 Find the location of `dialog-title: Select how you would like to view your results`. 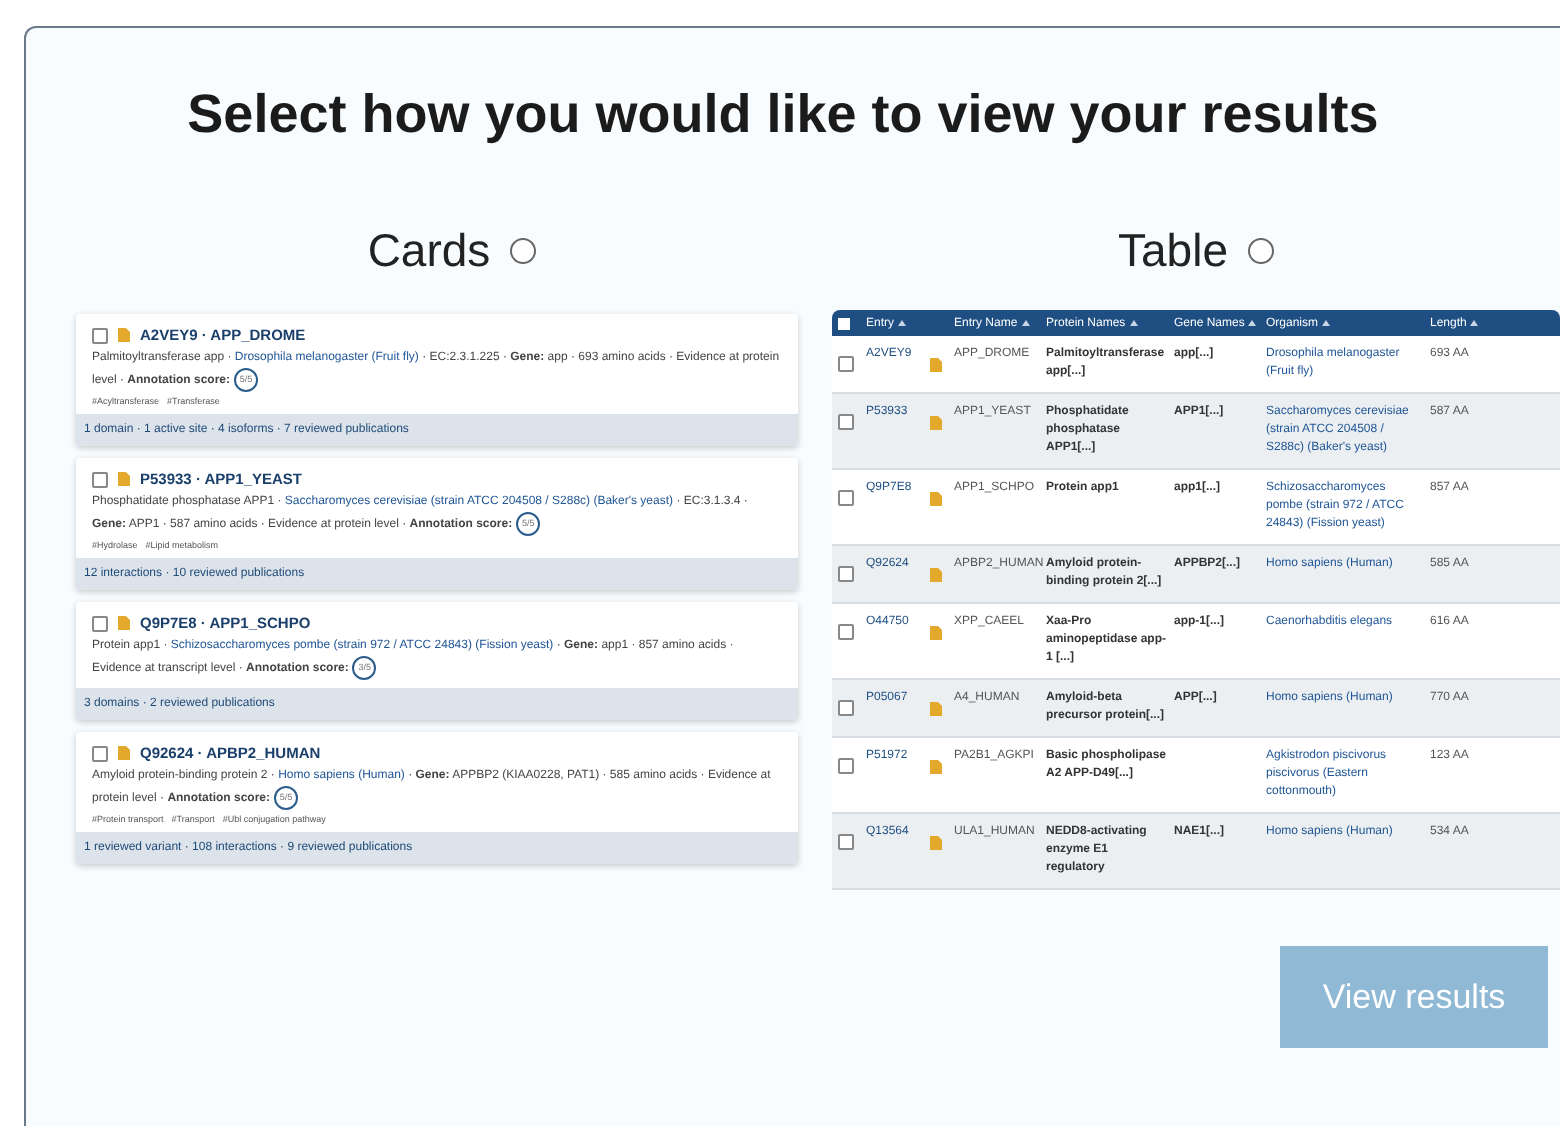

dialog-title: Select how you would like to view your results is located at coordinates (783, 115).